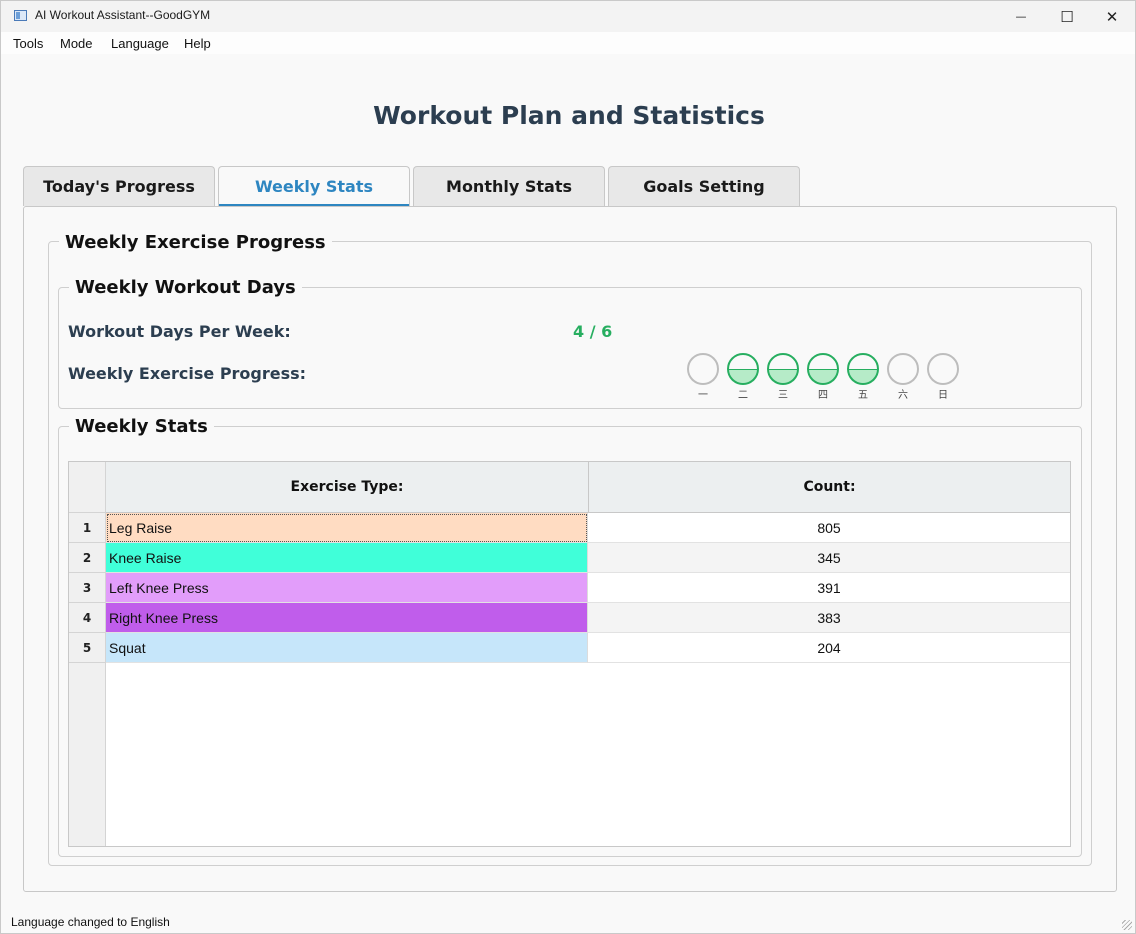 The image size is (1136, 934). What do you see at coordinates (185, 287) in the screenshot?
I see `weekly-workout-days-title: Weekly Workout Days` at bounding box center [185, 287].